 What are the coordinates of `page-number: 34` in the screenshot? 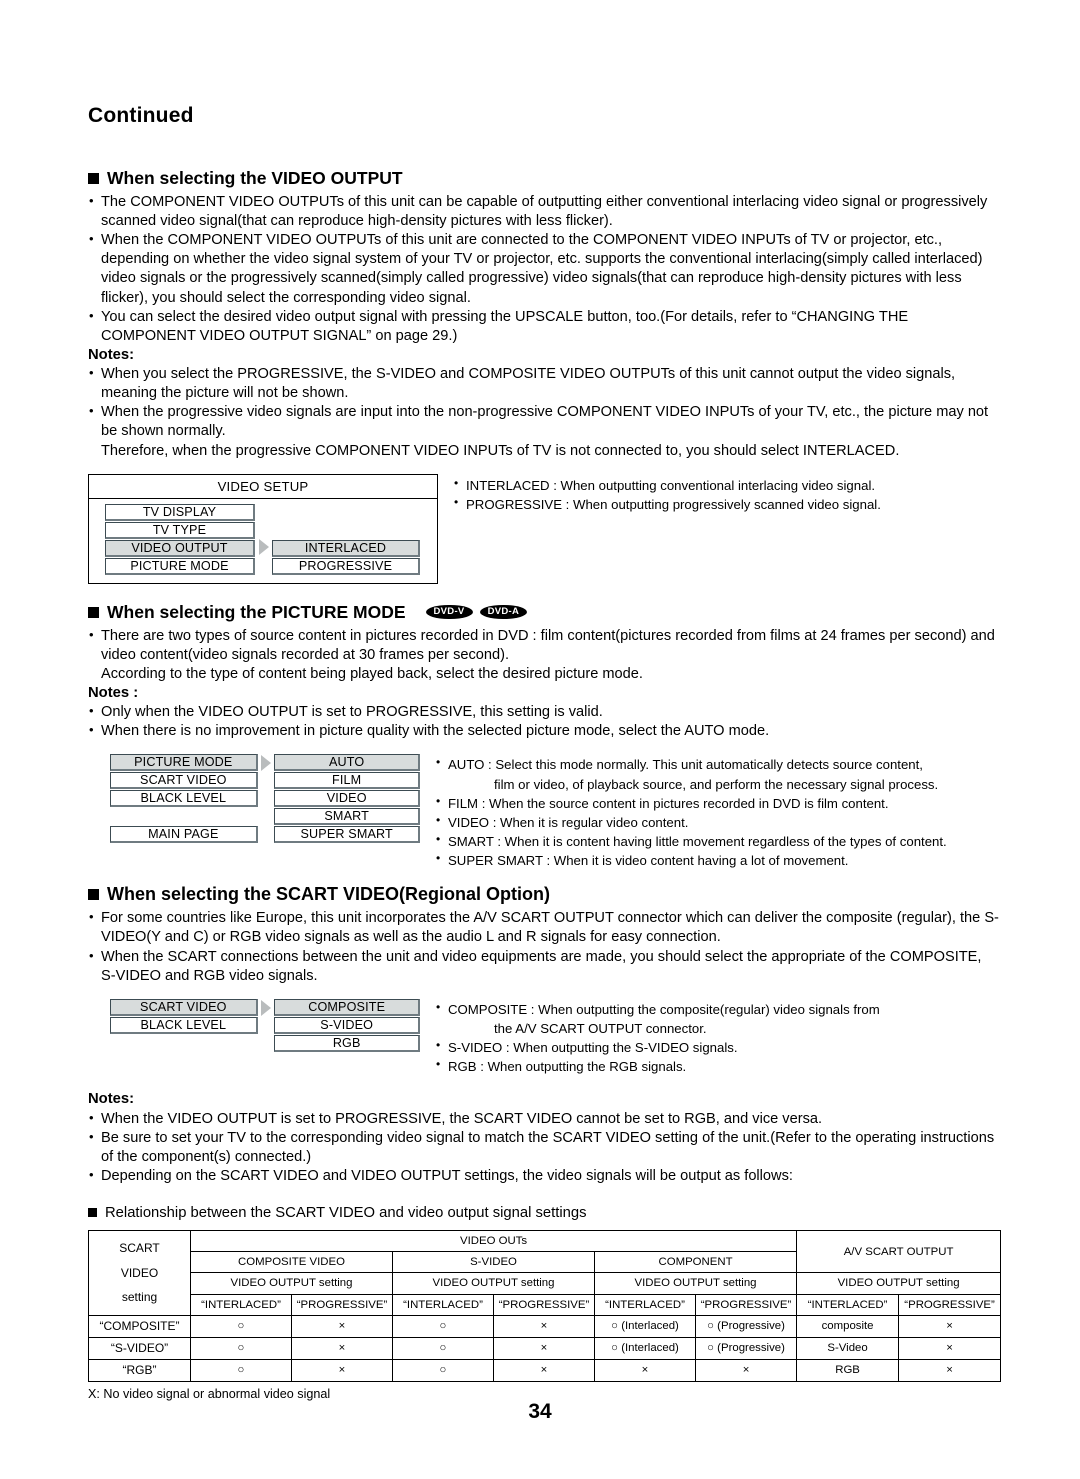 It's located at (540, 1411).